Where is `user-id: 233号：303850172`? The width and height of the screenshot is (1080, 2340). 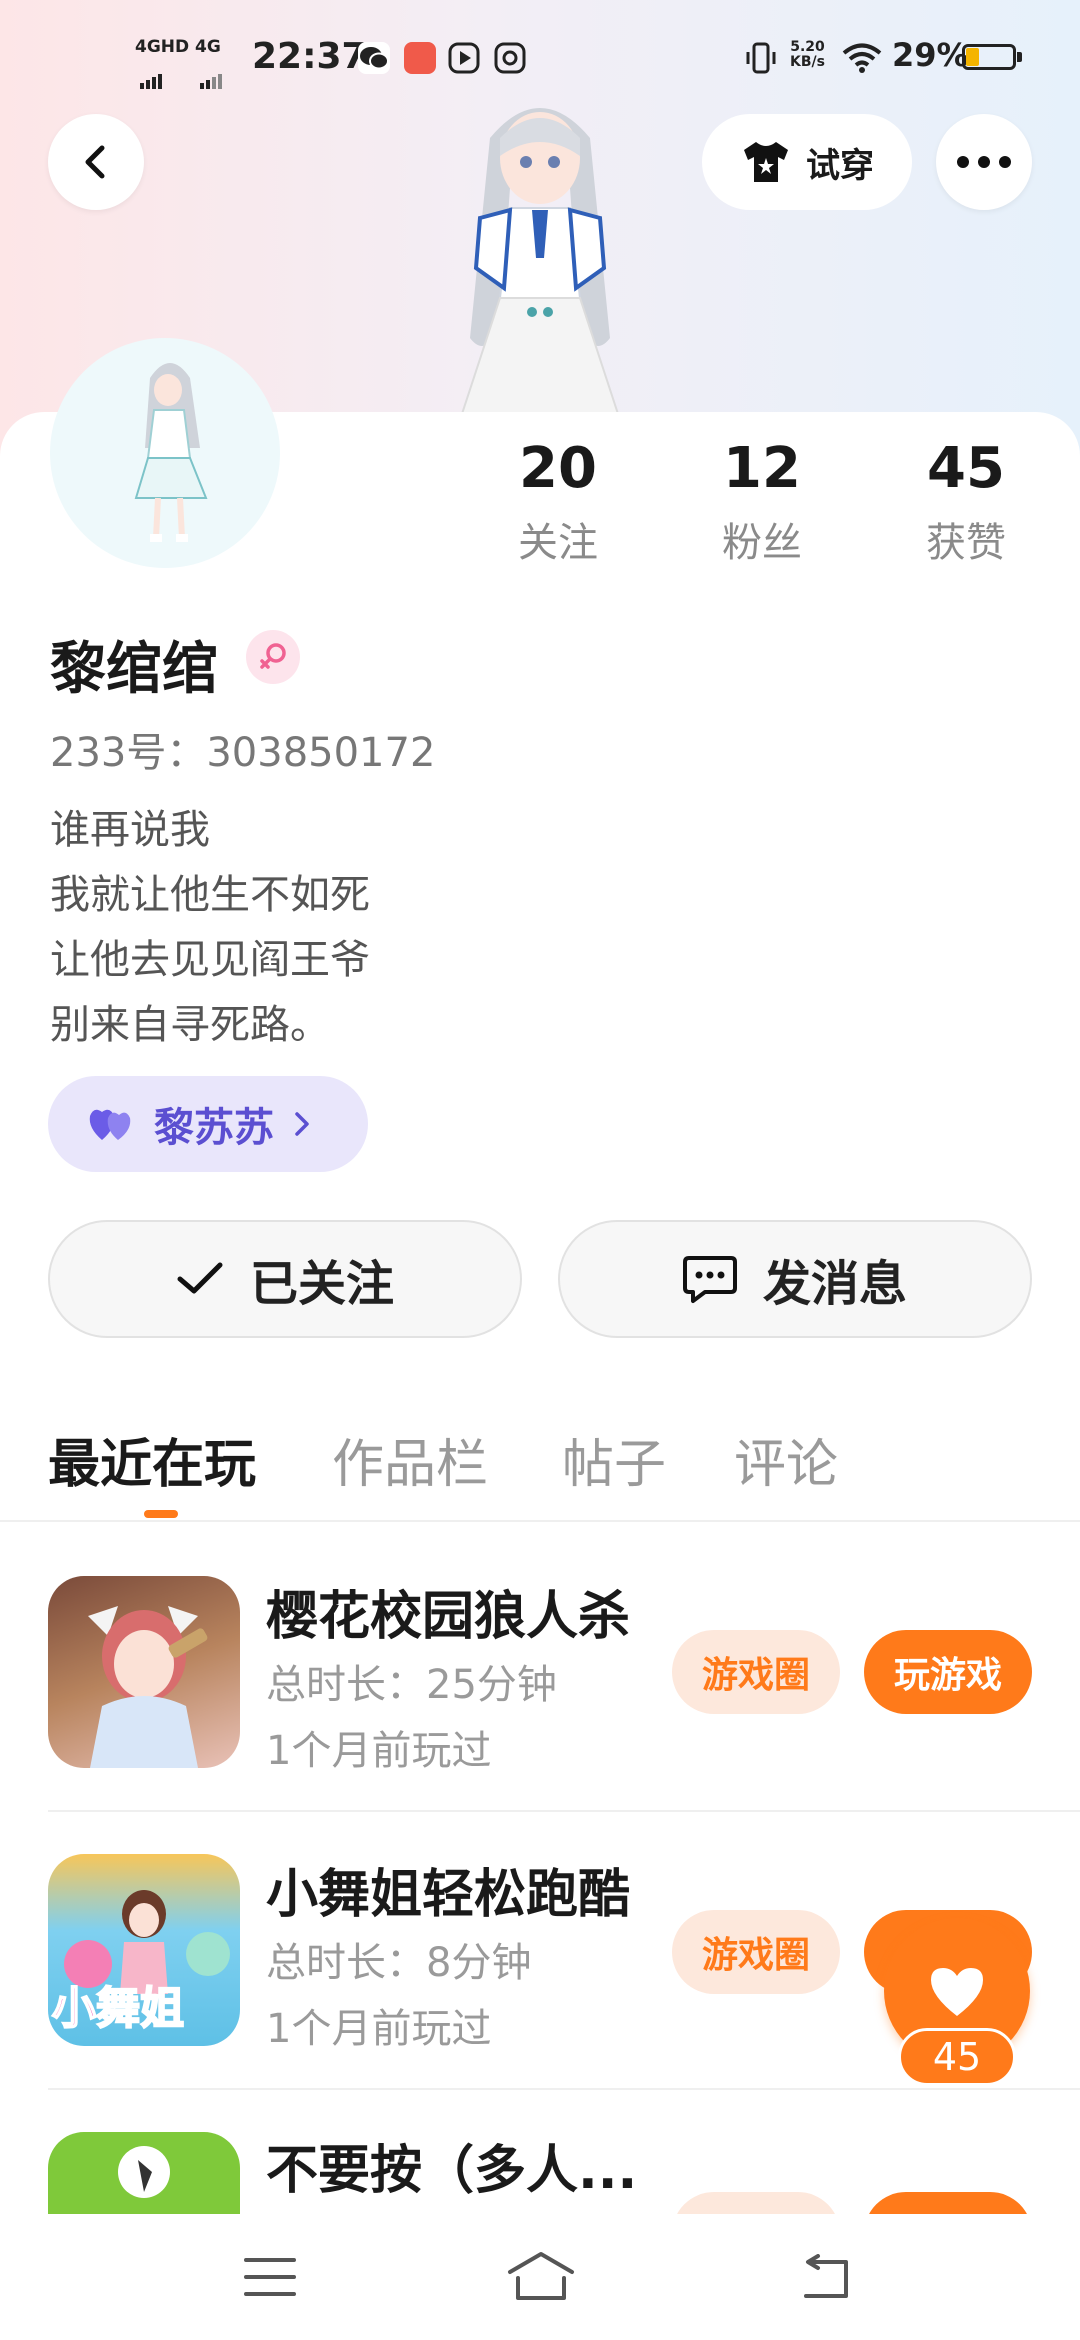
user-id: 233号：303850172 is located at coordinates (242, 749).